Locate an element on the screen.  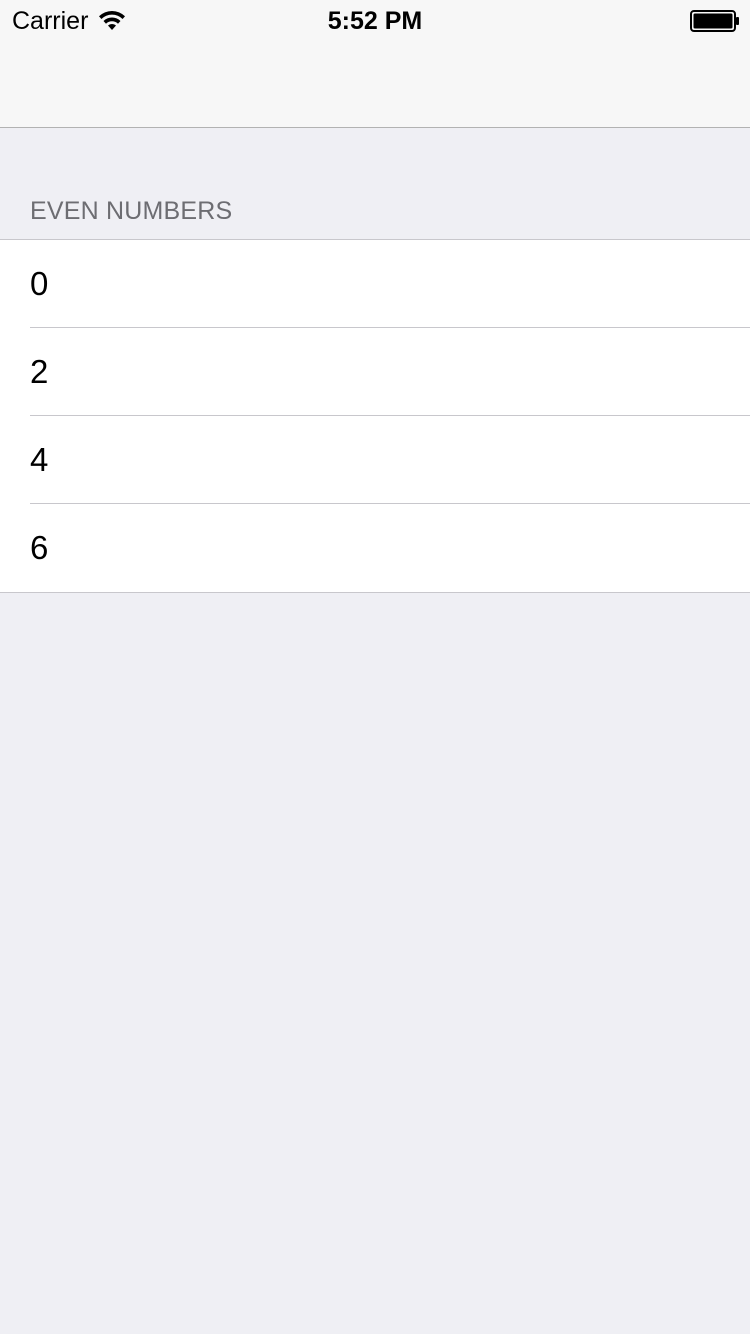
table-row: 4 is located at coordinates (375, 460).